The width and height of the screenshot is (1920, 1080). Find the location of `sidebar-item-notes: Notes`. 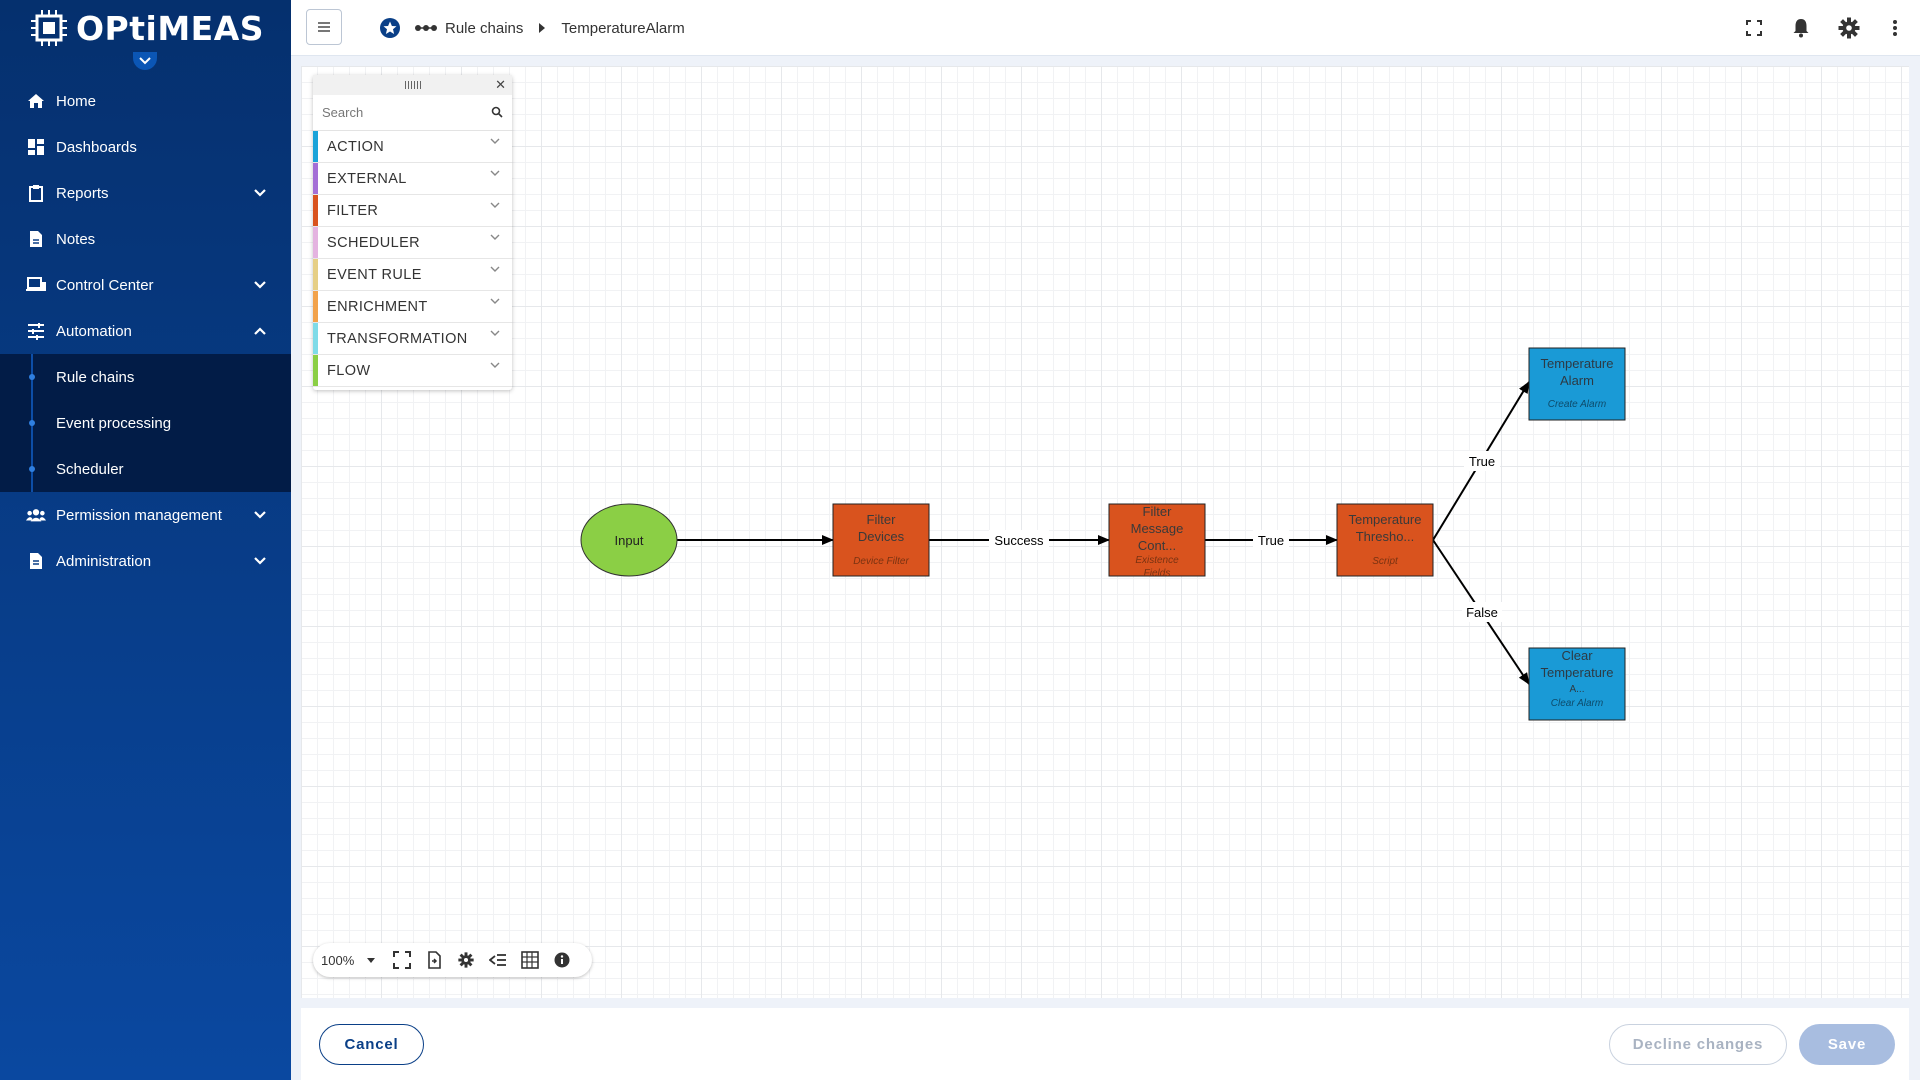

sidebar-item-notes: Notes is located at coordinates (145, 239).